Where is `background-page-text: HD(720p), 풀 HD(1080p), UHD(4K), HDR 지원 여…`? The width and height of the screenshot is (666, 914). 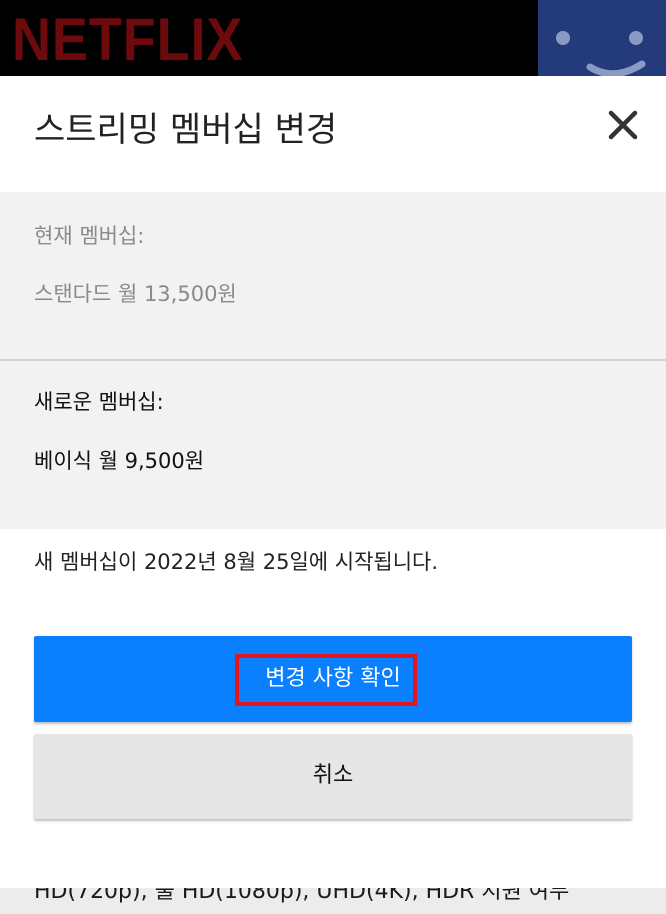
background-page-text: HD(720p), 풀 HD(1080p), UHD(4K), HDR 지원 여… is located at coordinates (302, 896).